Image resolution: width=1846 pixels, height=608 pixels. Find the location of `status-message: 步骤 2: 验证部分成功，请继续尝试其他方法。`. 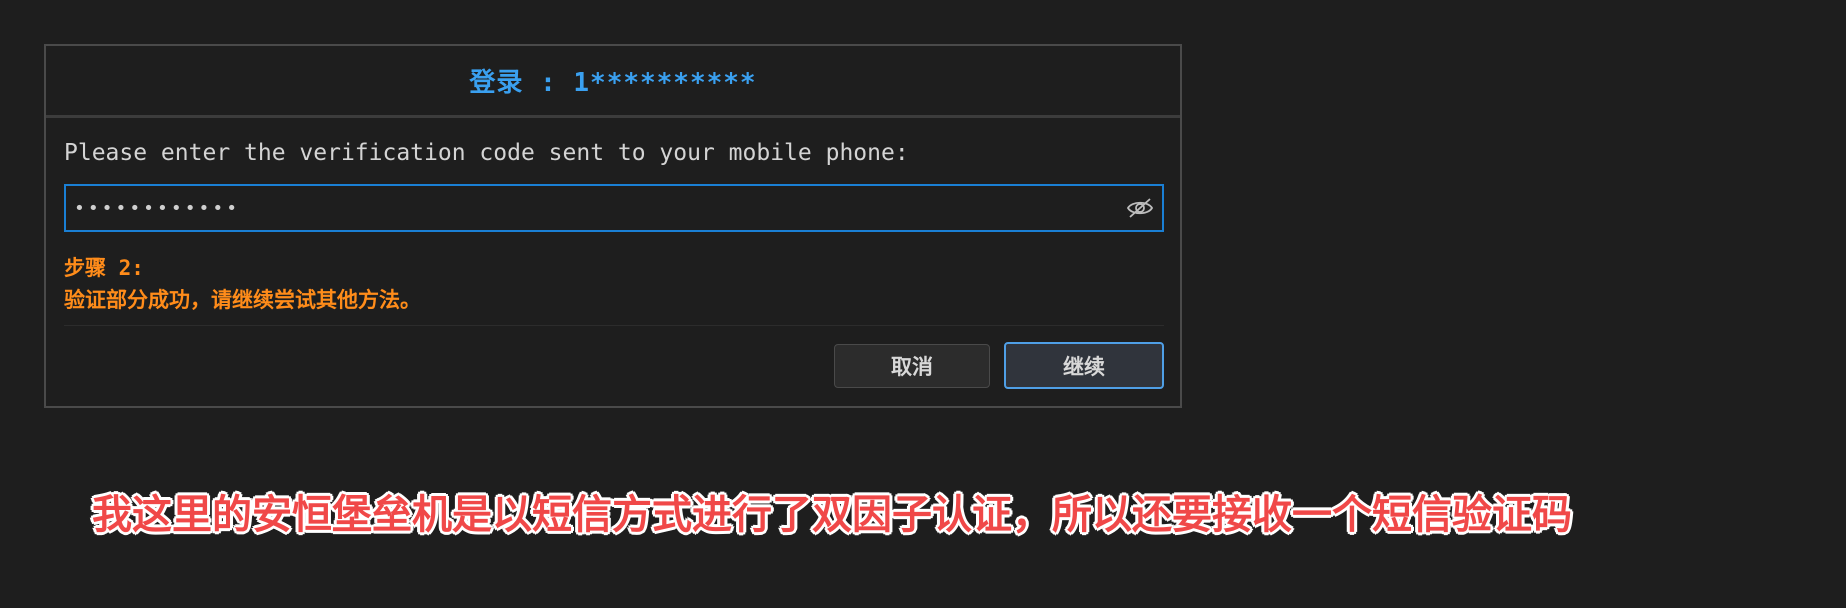

status-message: 步骤 2: 验证部分成功，请继续尝试其他方法。 is located at coordinates (242, 284).